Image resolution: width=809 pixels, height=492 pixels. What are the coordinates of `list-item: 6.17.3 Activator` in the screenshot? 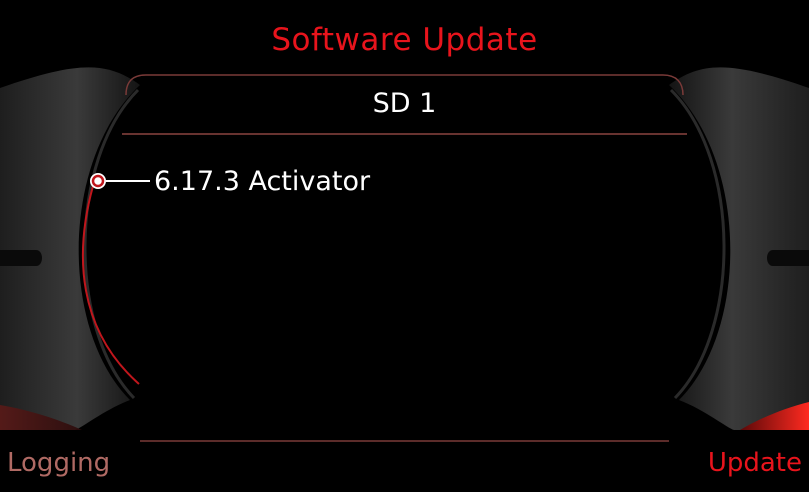 It's located at (229, 181).